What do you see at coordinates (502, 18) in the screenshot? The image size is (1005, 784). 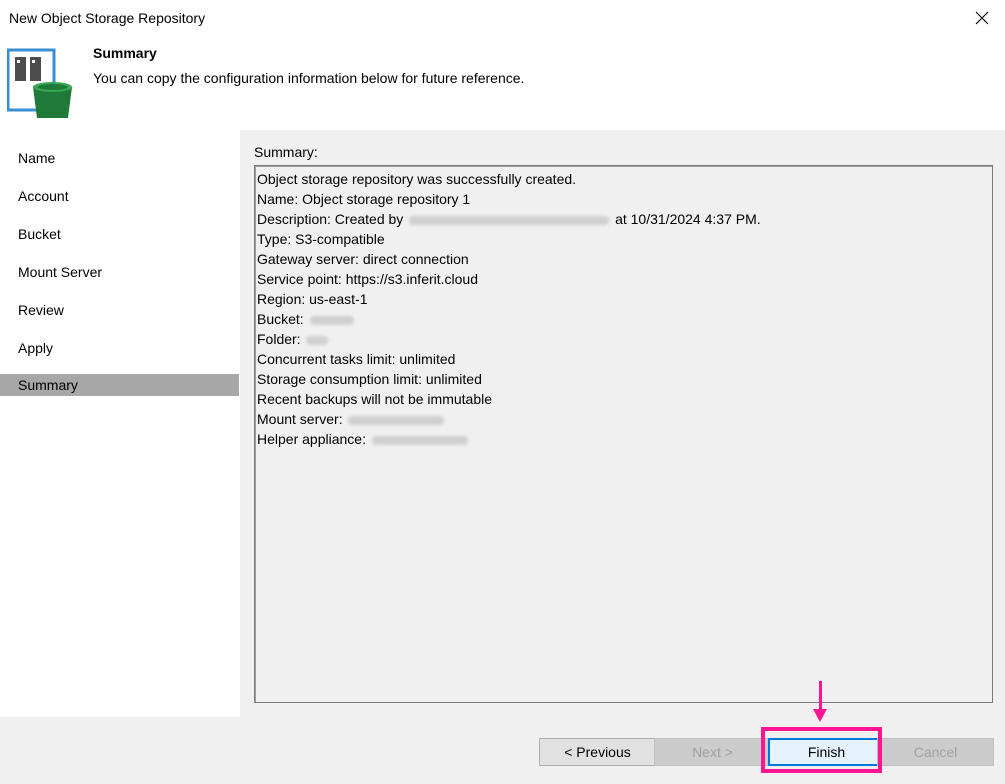 I see `title-bar: New Object Storage Repository` at bounding box center [502, 18].